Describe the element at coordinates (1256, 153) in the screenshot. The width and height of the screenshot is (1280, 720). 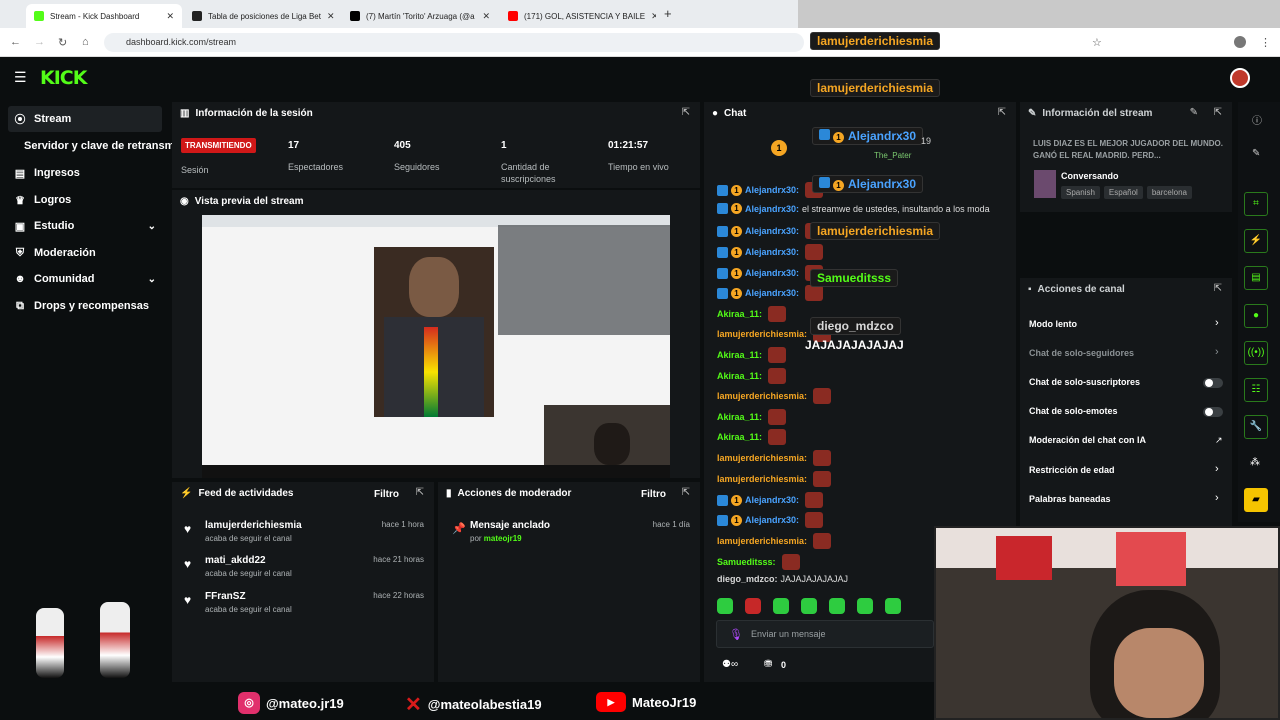
I see `pencil-icon: ✎` at that location.